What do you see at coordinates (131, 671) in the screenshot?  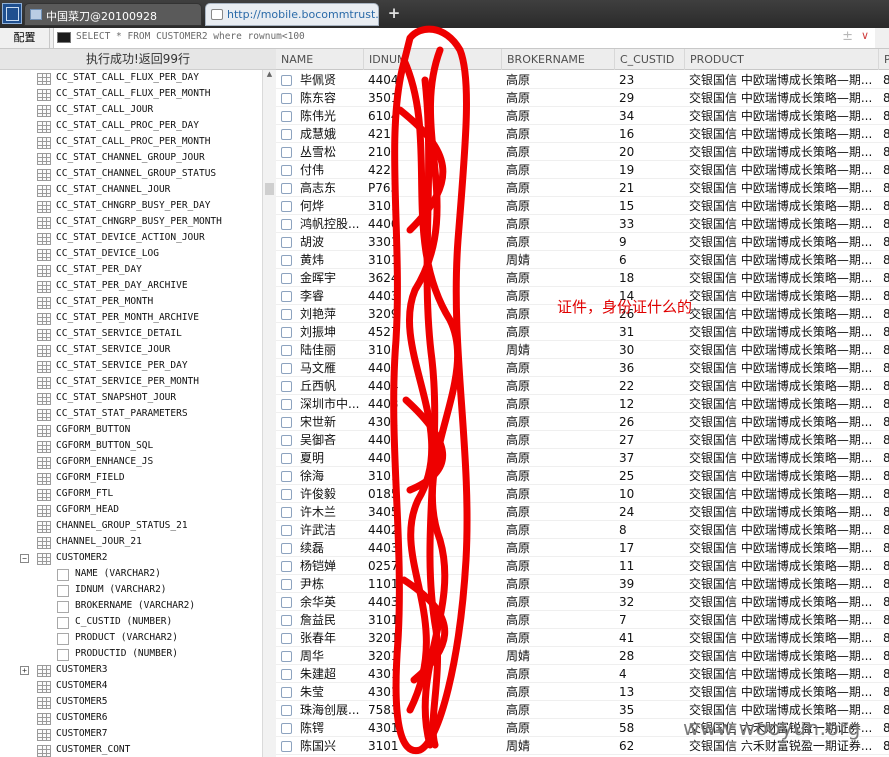 I see `tree-table-item: + CUSTOMER3` at bounding box center [131, 671].